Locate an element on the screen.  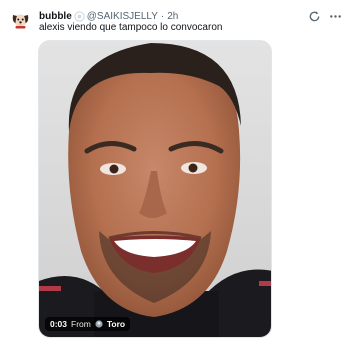
more-options-icon is located at coordinates (335, 16).